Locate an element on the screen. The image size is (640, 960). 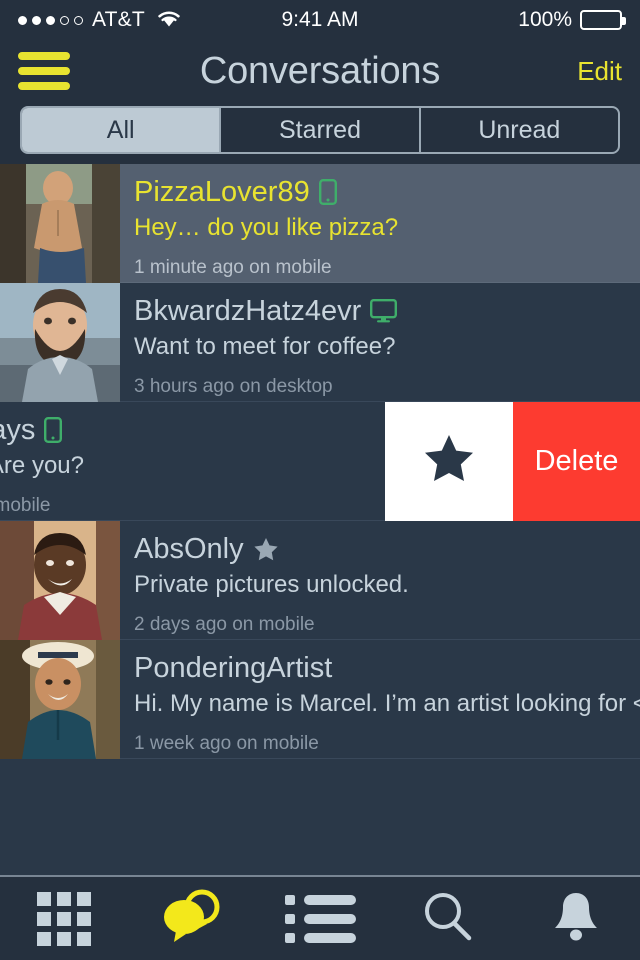
conversation-timestamp: 1 week ago on mobile is located at coordinates (226, 744).